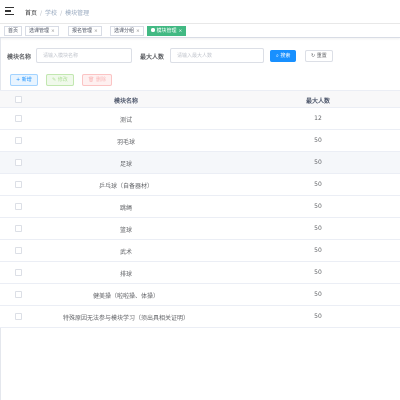 This screenshot has width=400, height=400. Describe the element at coordinates (277, 56) in the screenshot. I see `search-icon: ⌕` at that location.